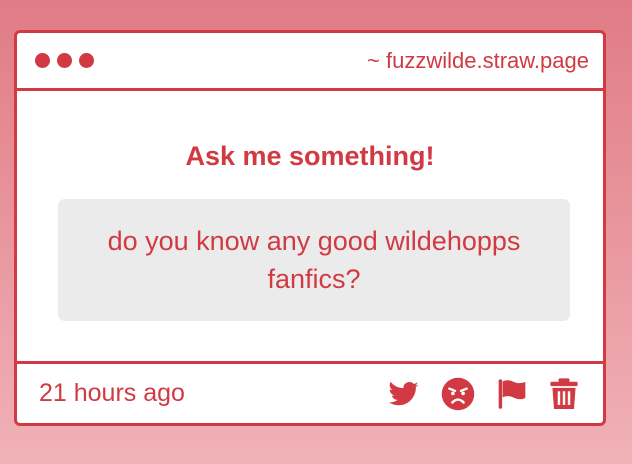  Describe the element at coordinates (310, 62) in the screenshot. I see `window-titlebar: ~ fuzzwilde.straw.page` at that location.